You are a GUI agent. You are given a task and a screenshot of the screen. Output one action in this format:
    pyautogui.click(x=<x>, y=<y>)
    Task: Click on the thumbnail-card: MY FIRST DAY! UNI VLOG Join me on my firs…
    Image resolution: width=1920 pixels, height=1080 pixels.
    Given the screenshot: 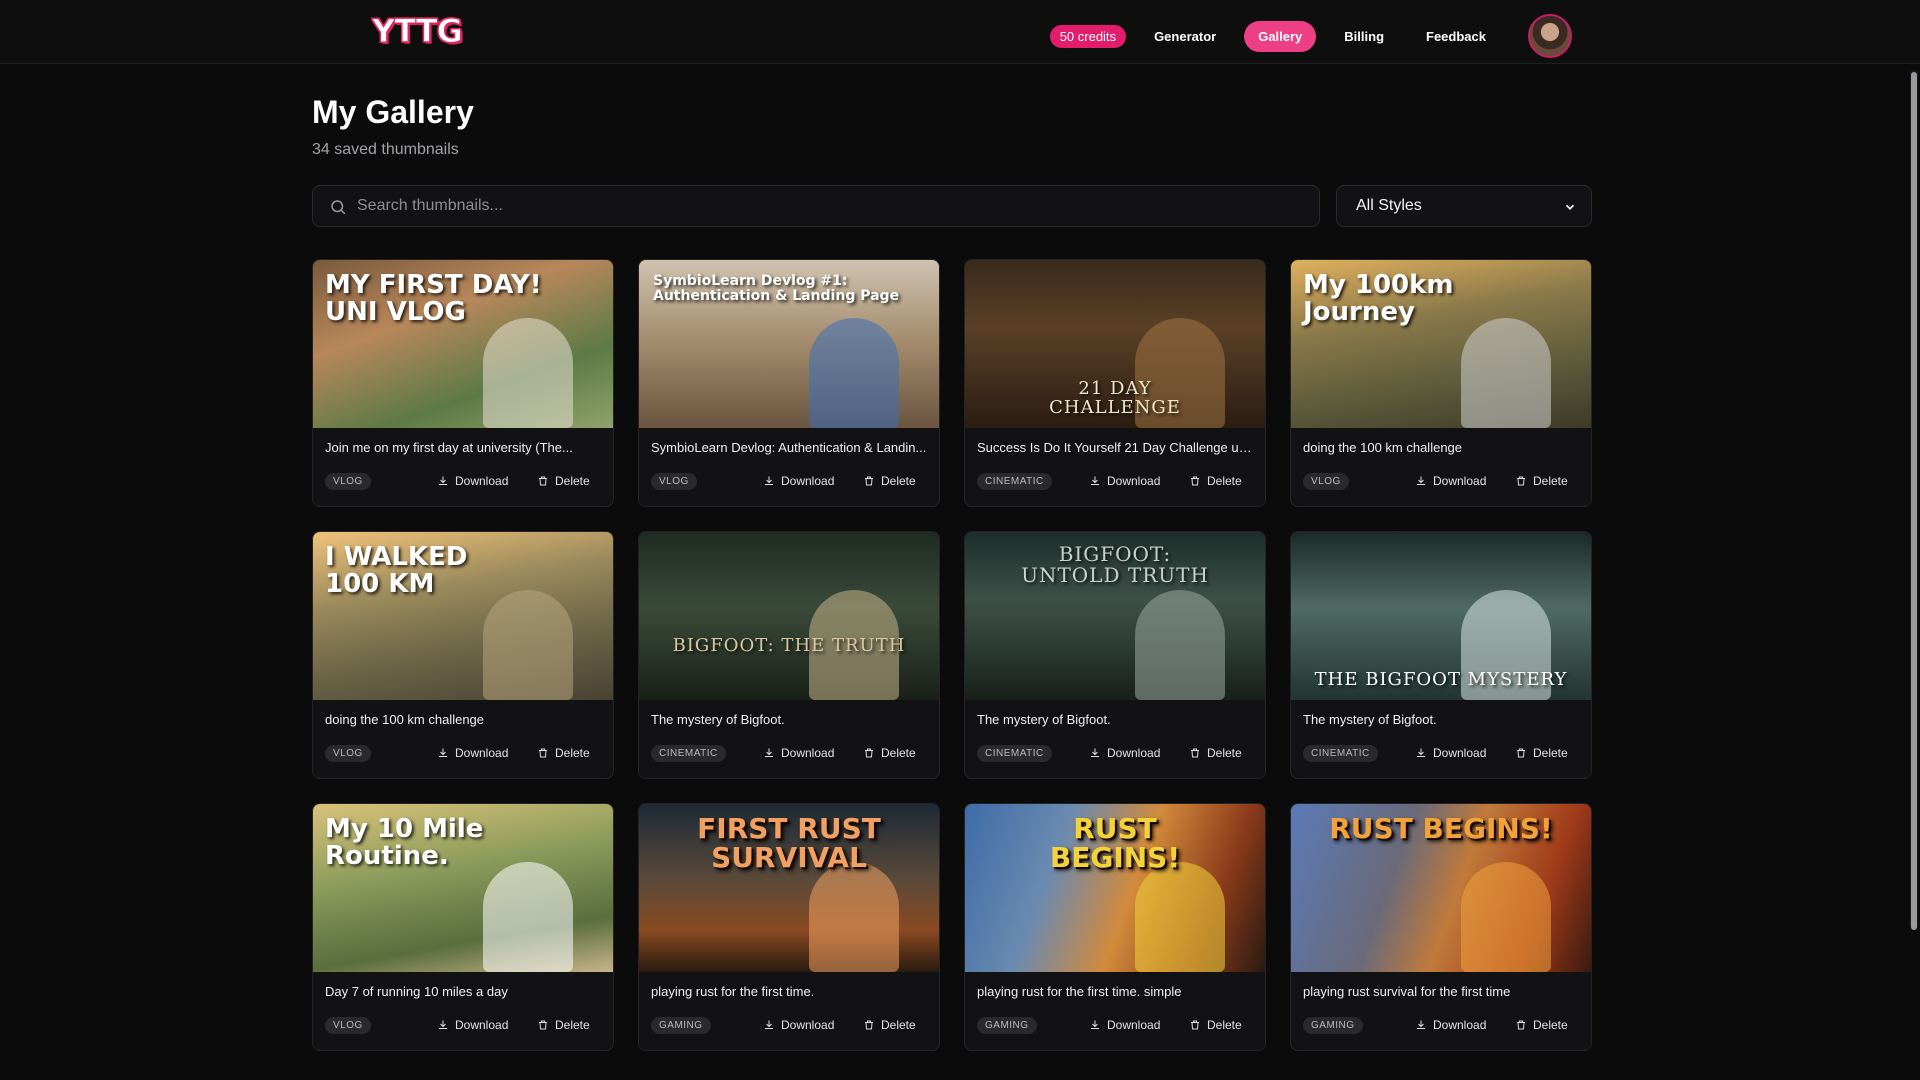 What is the action you would take?
    pyautogui.click(x=463, y=383)
    